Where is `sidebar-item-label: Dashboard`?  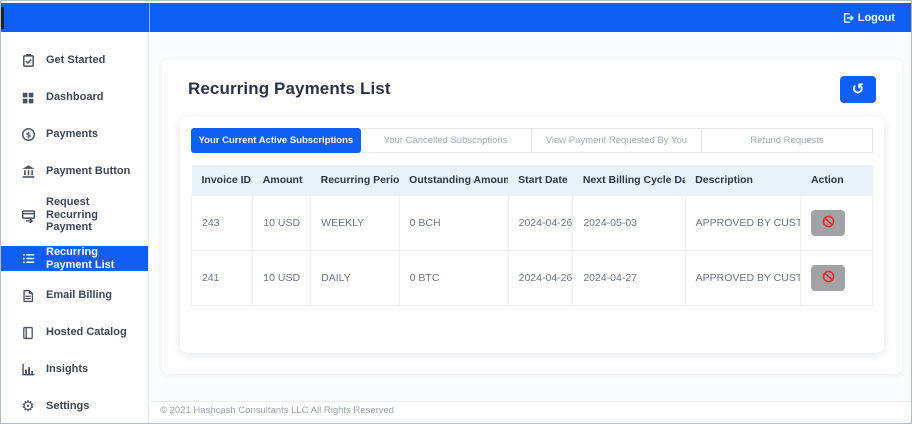 sidebar-item-label: Dashboard is located at coordinates (75, 97).